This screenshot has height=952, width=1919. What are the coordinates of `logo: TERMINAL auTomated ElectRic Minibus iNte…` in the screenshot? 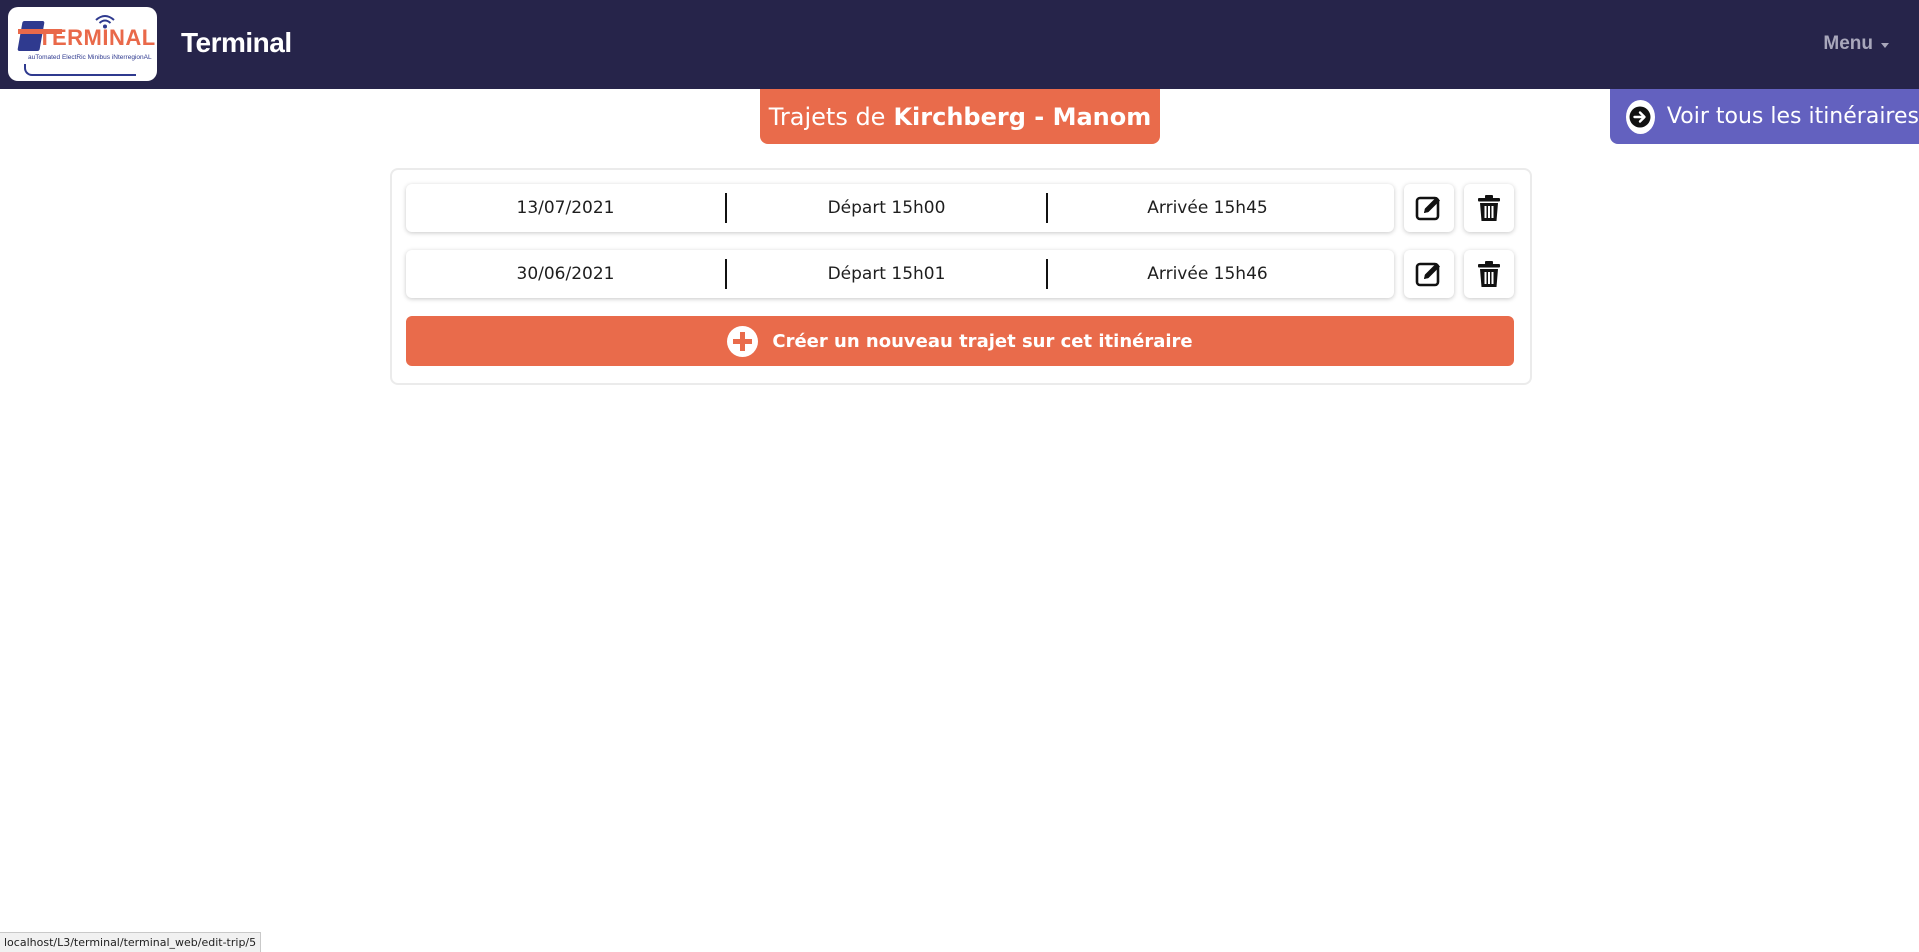 It's located at (82, 44).